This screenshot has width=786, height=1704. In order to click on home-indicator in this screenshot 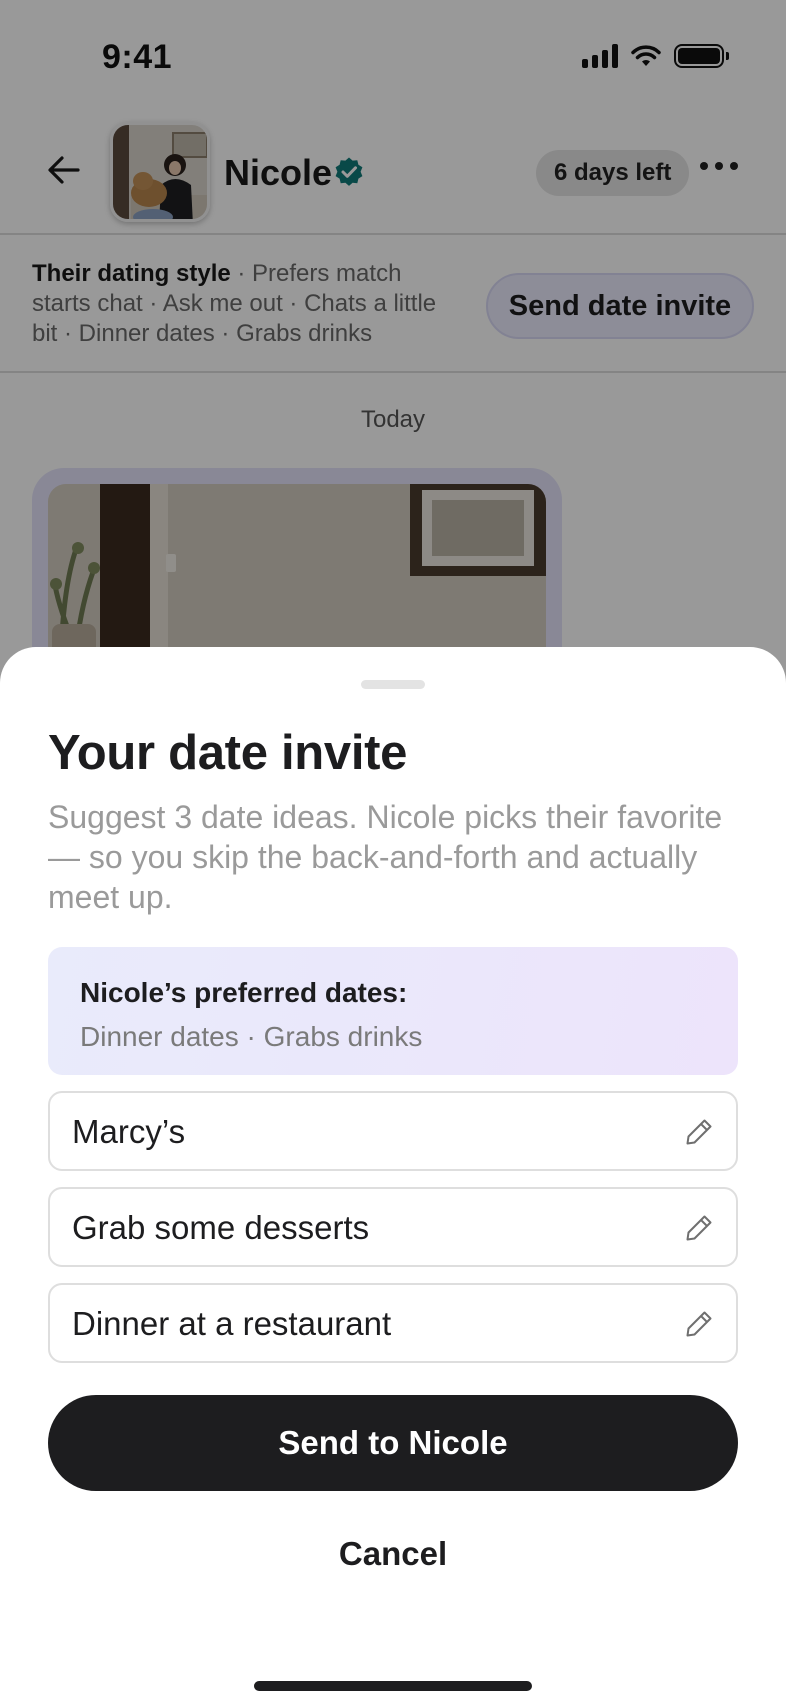, I will do `click(393, 1686)`.